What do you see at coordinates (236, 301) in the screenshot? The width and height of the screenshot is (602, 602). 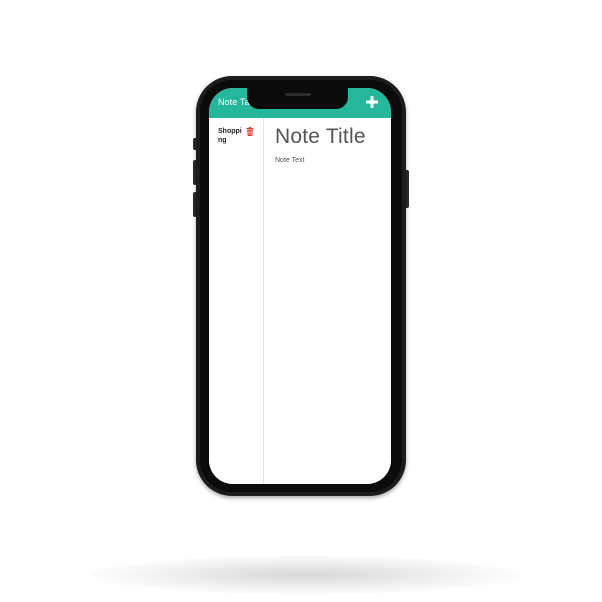 I see `notes-sidebar: Shopping` at bounding box center [236, 301].